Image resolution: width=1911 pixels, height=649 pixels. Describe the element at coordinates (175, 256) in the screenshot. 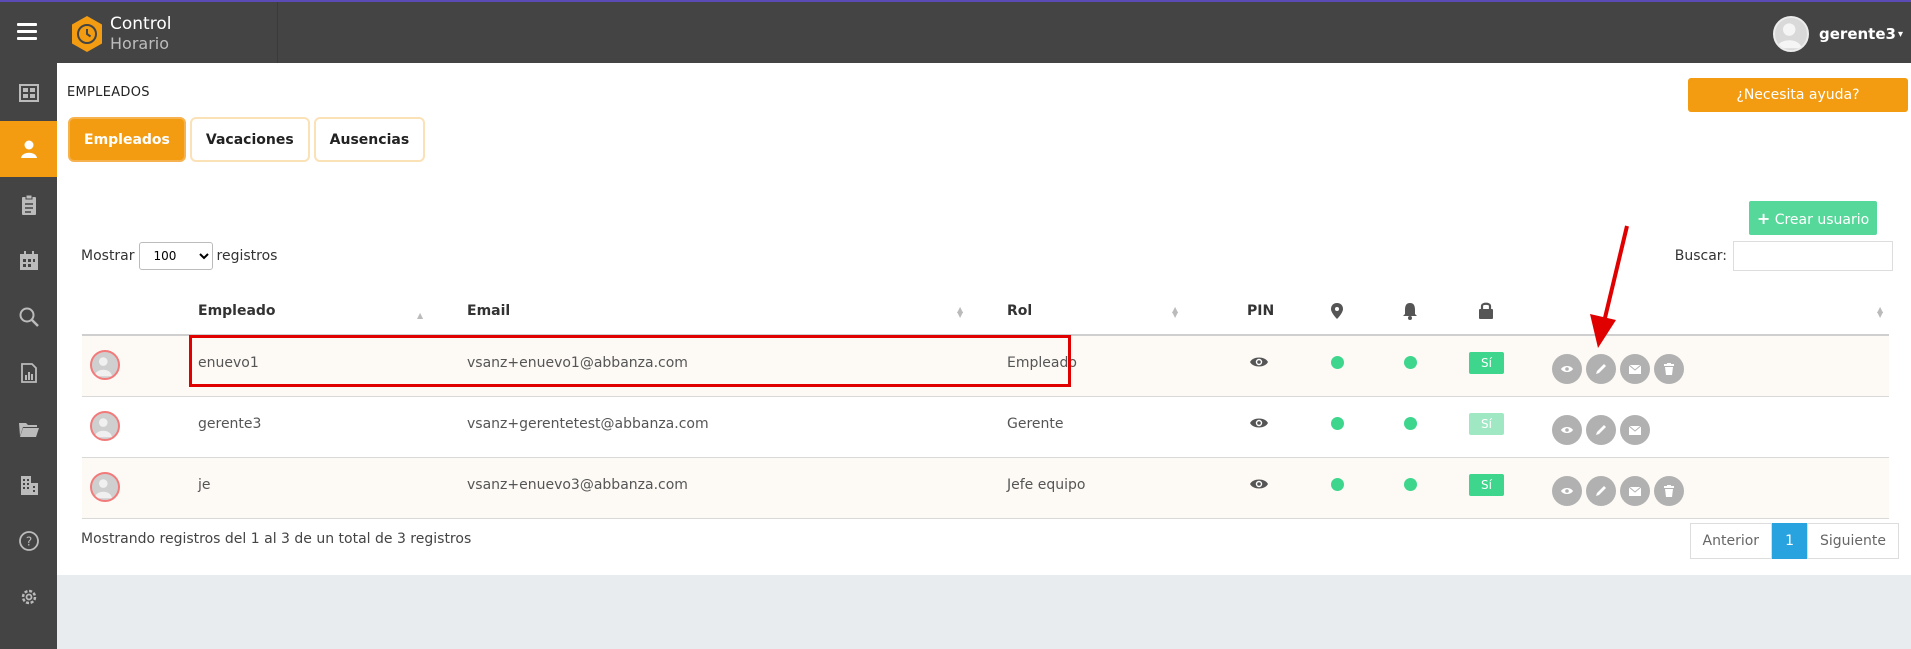

I see `page-length-select: 100` at that location.